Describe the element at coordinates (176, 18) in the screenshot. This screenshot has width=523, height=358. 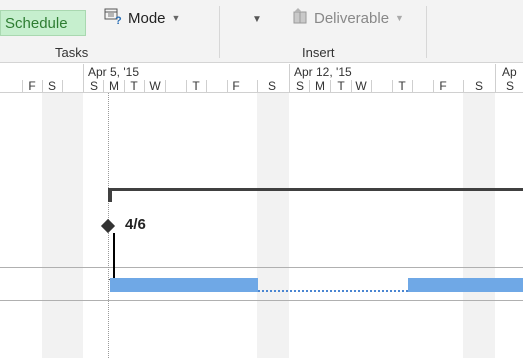
I see `mode-chevron-down-icon: ▼` at that location.